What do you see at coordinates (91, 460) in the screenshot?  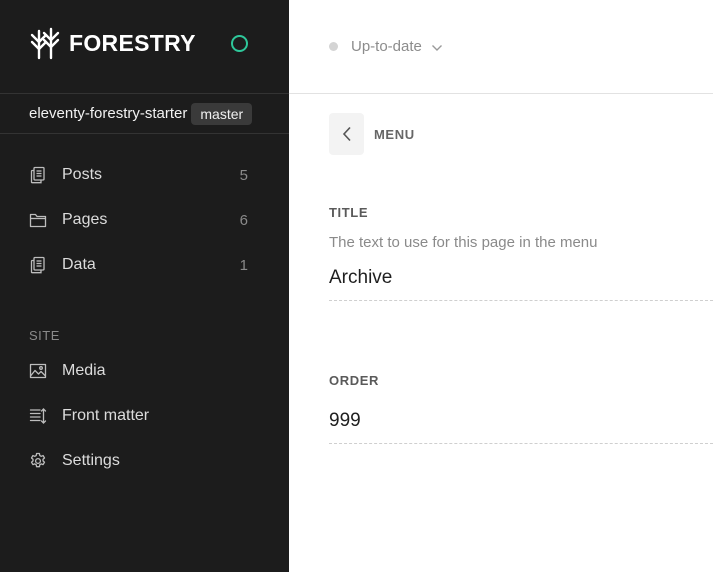 I see `sidebar-item-label: Settings` at bounding box center [91, 460].